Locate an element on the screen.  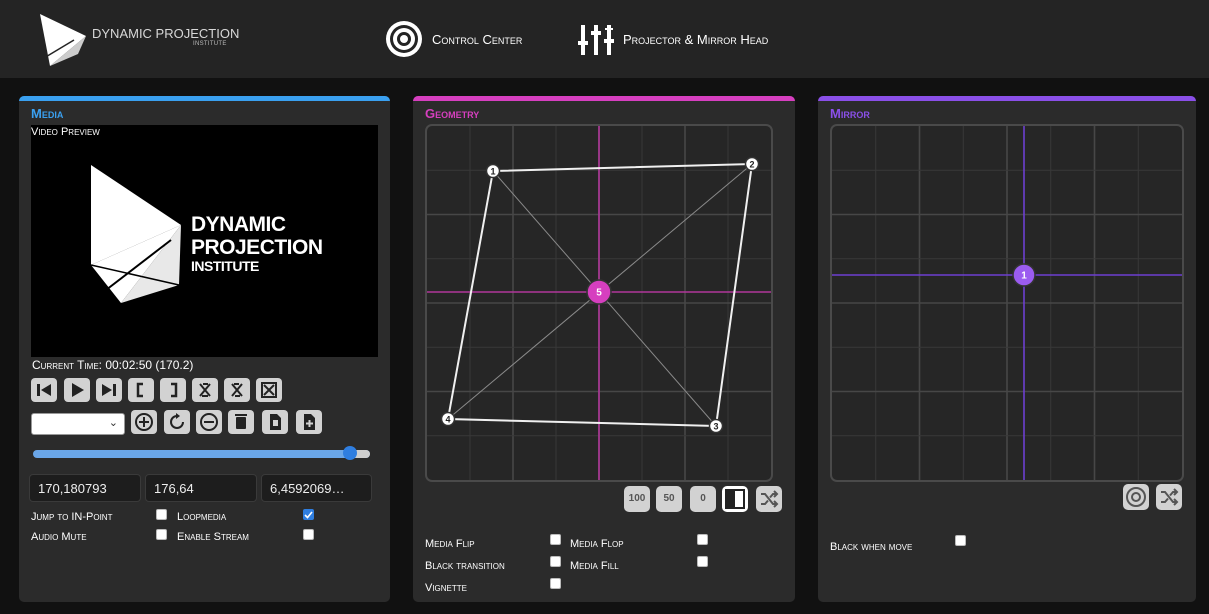
audio-mute-checkbox is located at coordinates (161, 534).